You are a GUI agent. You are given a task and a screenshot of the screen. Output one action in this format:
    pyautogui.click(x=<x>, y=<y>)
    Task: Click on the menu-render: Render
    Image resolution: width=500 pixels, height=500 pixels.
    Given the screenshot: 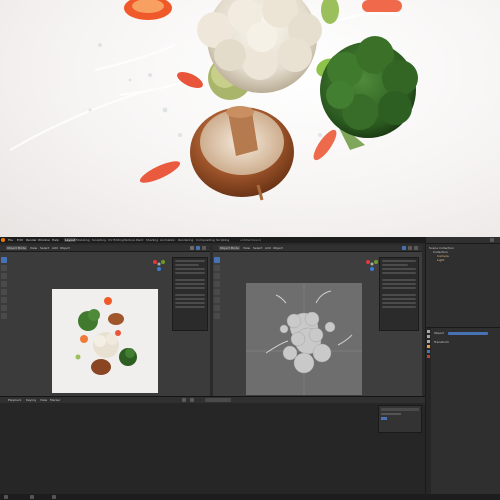 What is the action you would take?
    pyautogui.click(x=31, y=240)
    